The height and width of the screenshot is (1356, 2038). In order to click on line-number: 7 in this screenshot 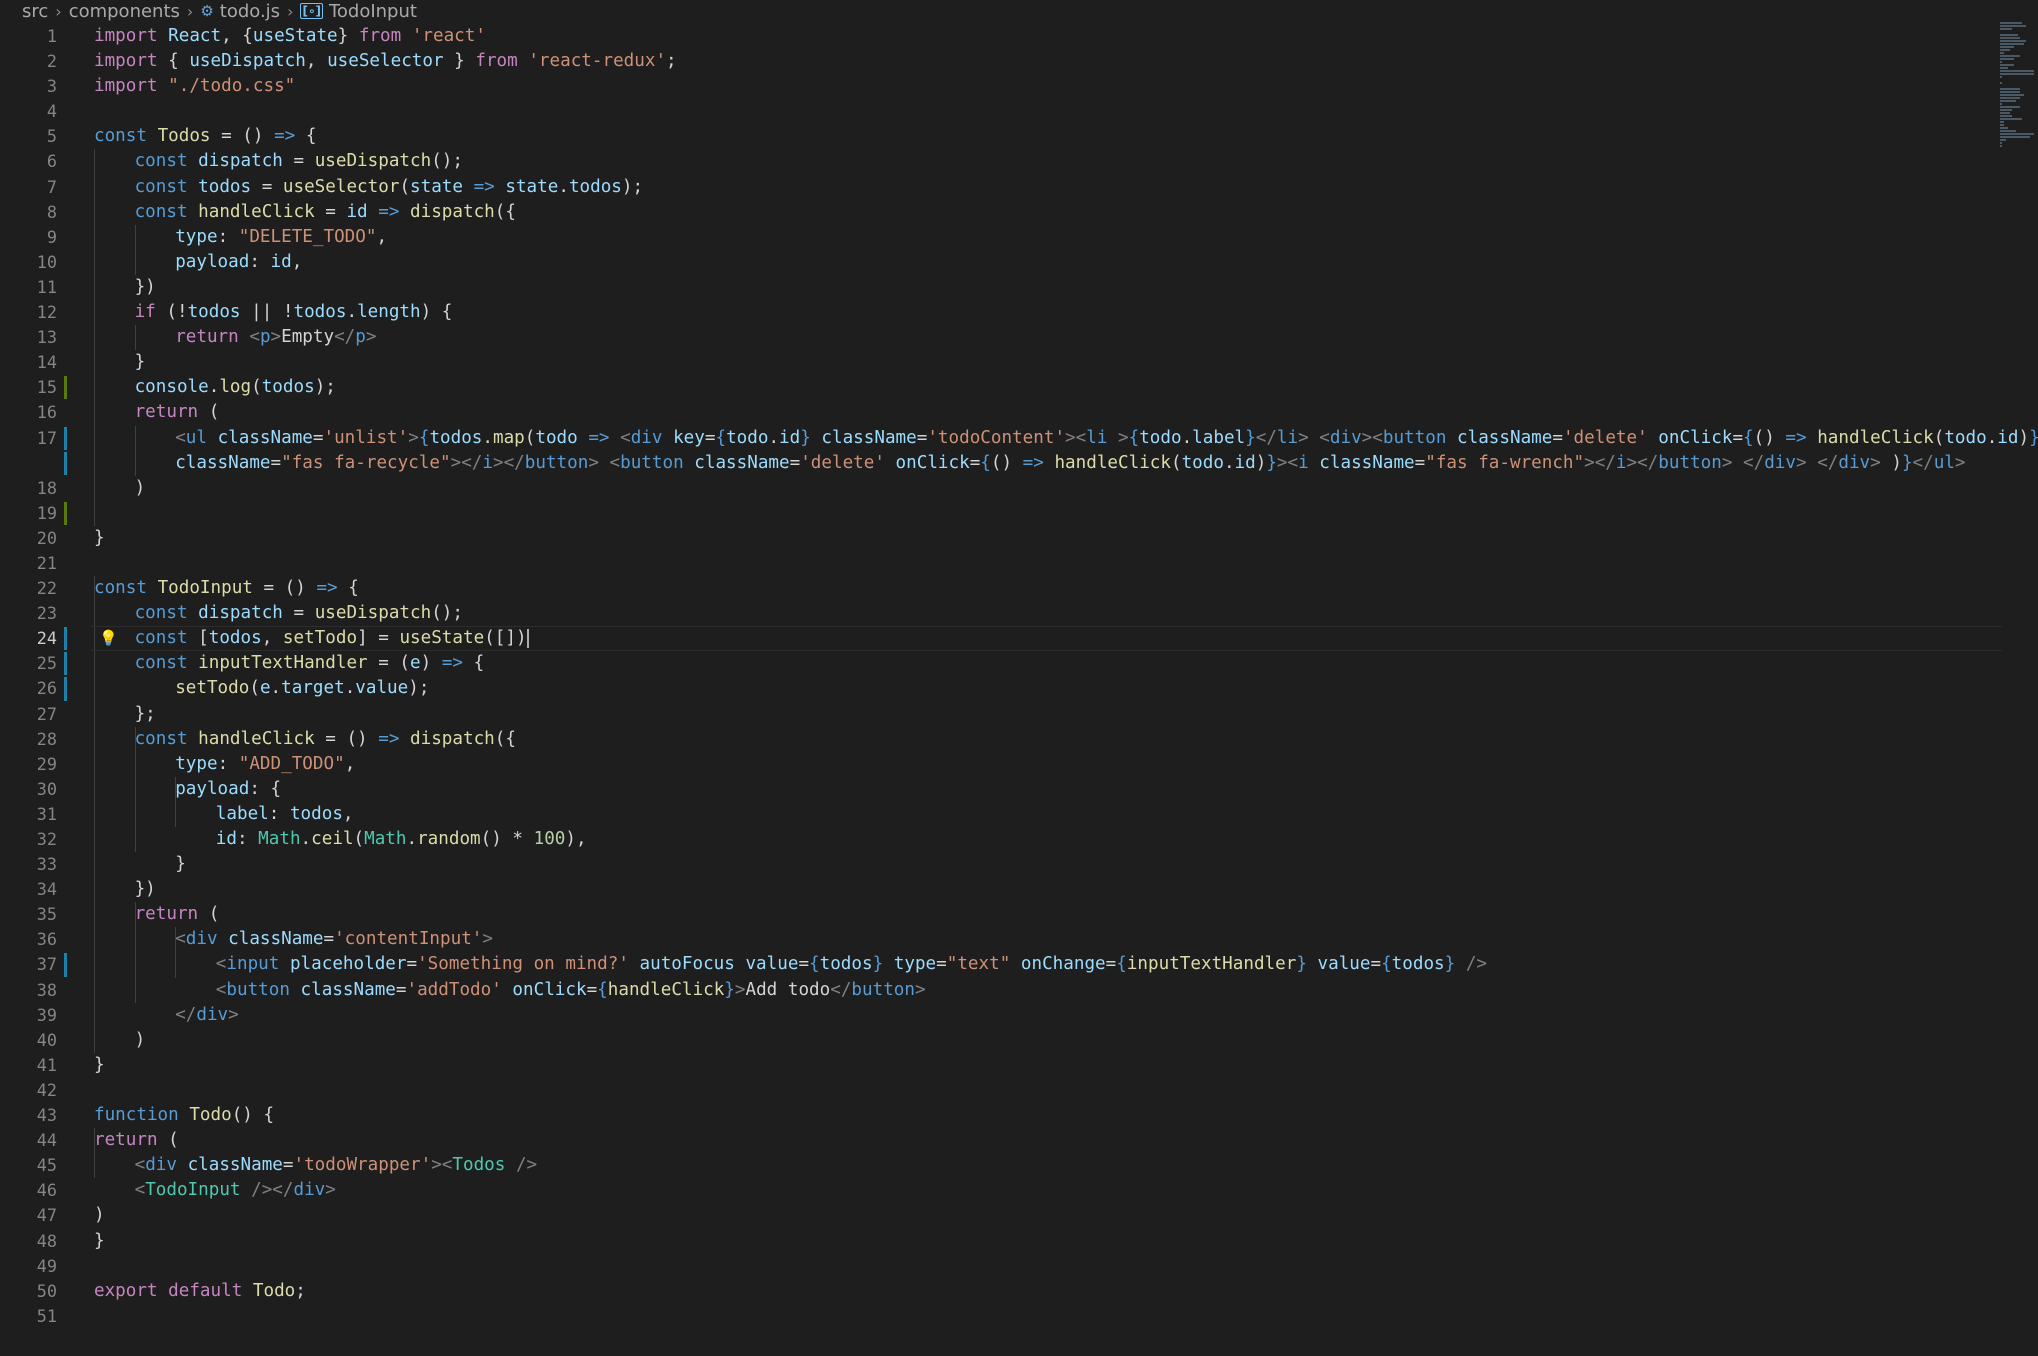, I will do `click(51, 186)`.